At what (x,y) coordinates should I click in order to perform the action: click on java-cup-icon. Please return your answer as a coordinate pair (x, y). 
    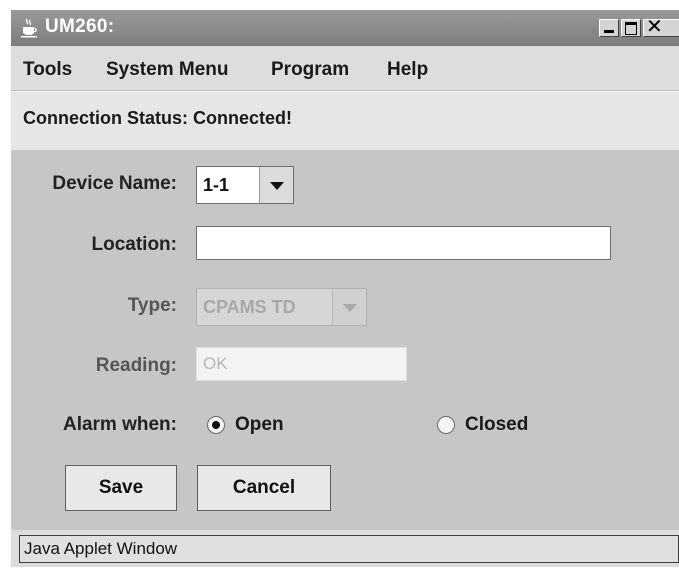
    Looking at the image, I should click on (29, 28).